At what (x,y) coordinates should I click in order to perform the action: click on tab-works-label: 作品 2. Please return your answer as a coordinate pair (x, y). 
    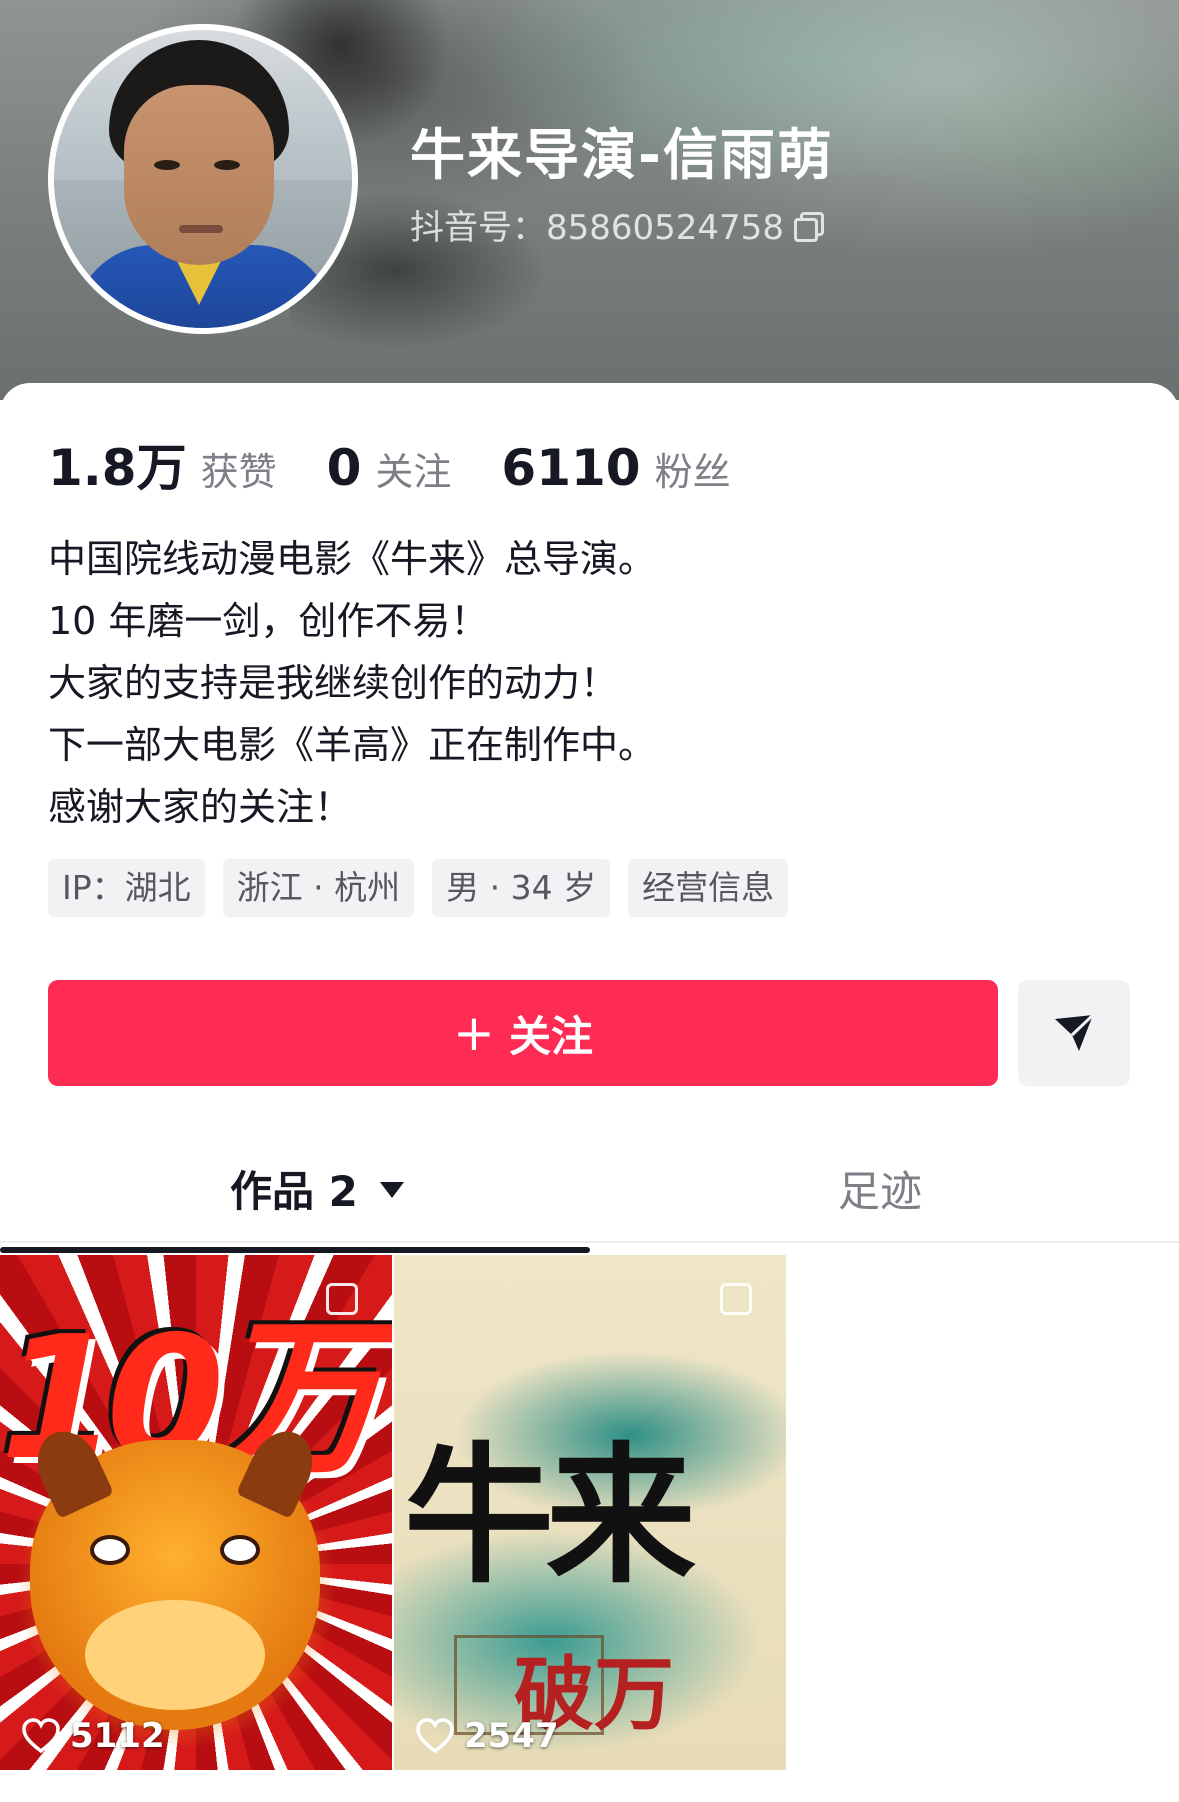
    Looking at the image, I should click on (294, 1191).